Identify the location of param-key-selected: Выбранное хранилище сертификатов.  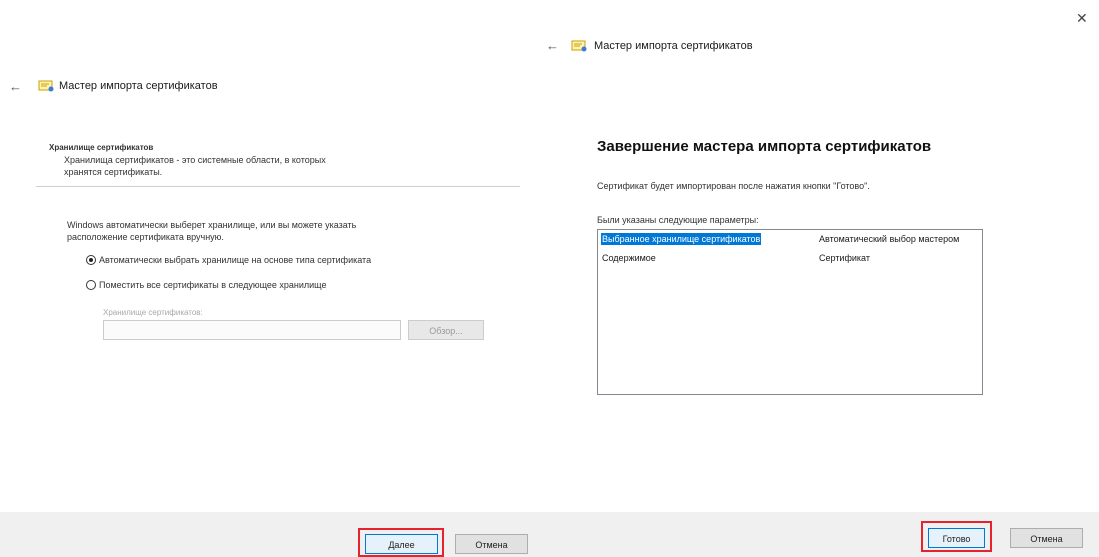
(681, 239).